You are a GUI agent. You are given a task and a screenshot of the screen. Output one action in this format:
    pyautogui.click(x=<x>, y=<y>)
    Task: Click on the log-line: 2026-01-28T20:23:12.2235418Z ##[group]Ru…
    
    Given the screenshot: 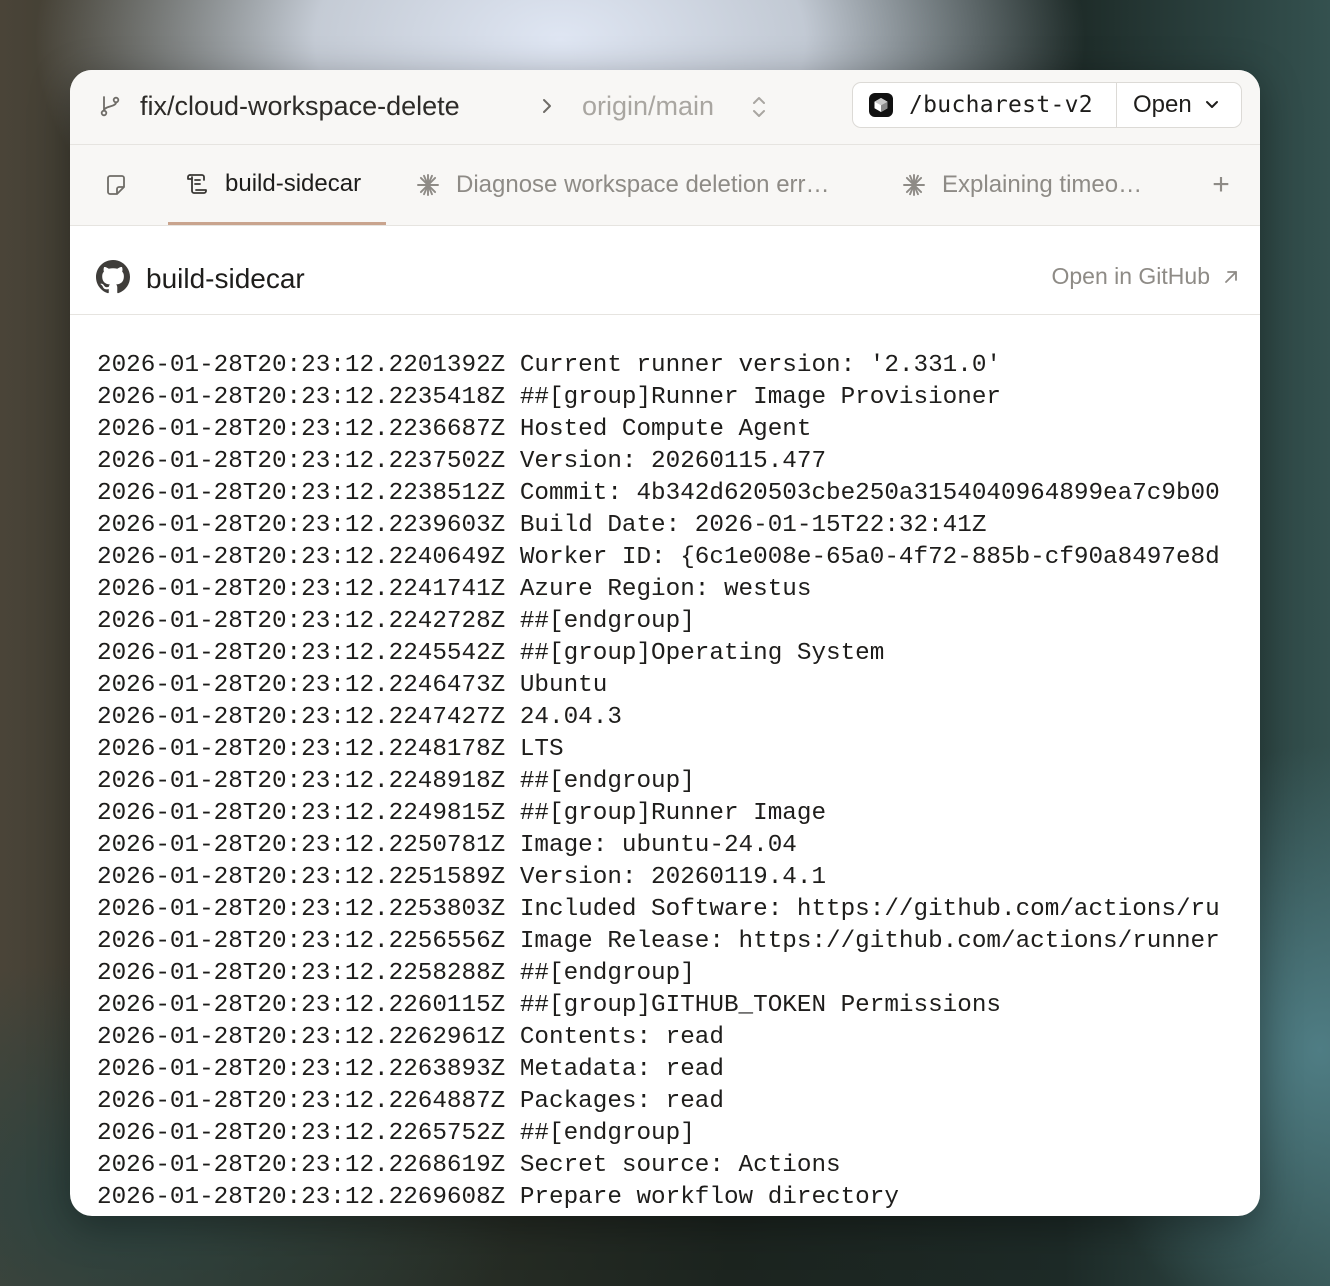 What is the action you would take?
    pyautogui.click(x=549, y=397)
    